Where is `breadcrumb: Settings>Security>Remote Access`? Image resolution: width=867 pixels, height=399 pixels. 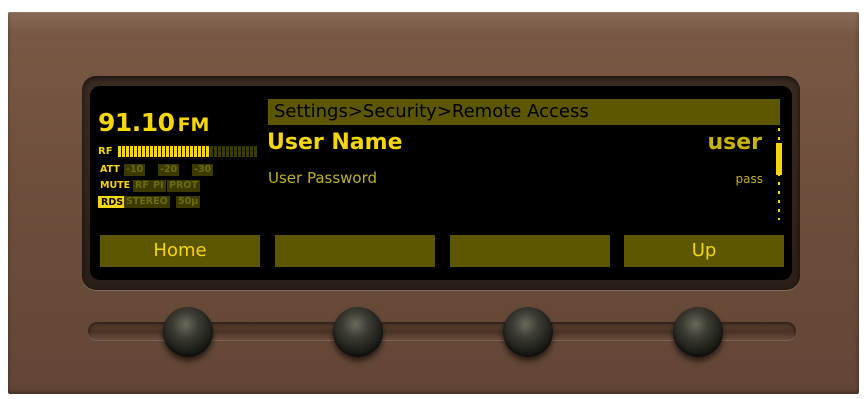 breadcrumb: Settings>Security>Remote Access is located at coordinates (524, 112).